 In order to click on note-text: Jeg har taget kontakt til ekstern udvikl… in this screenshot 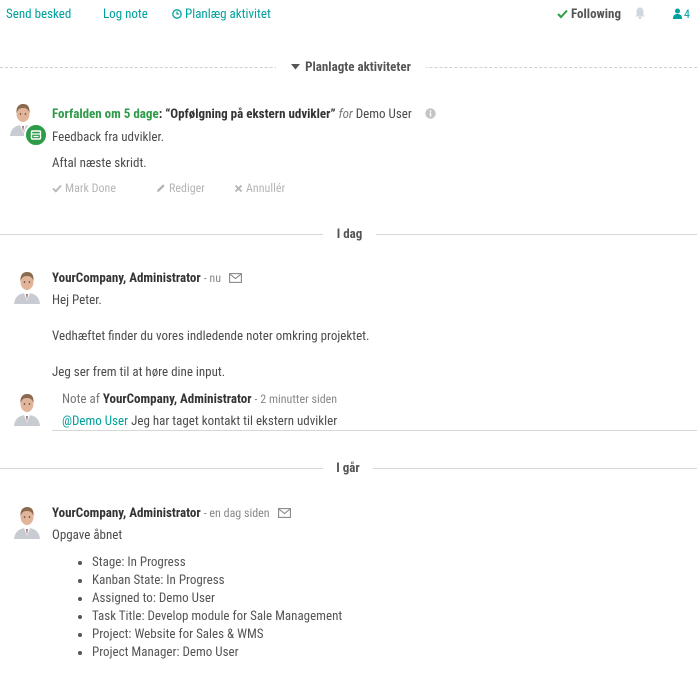, I will do `click(234, 421)`.